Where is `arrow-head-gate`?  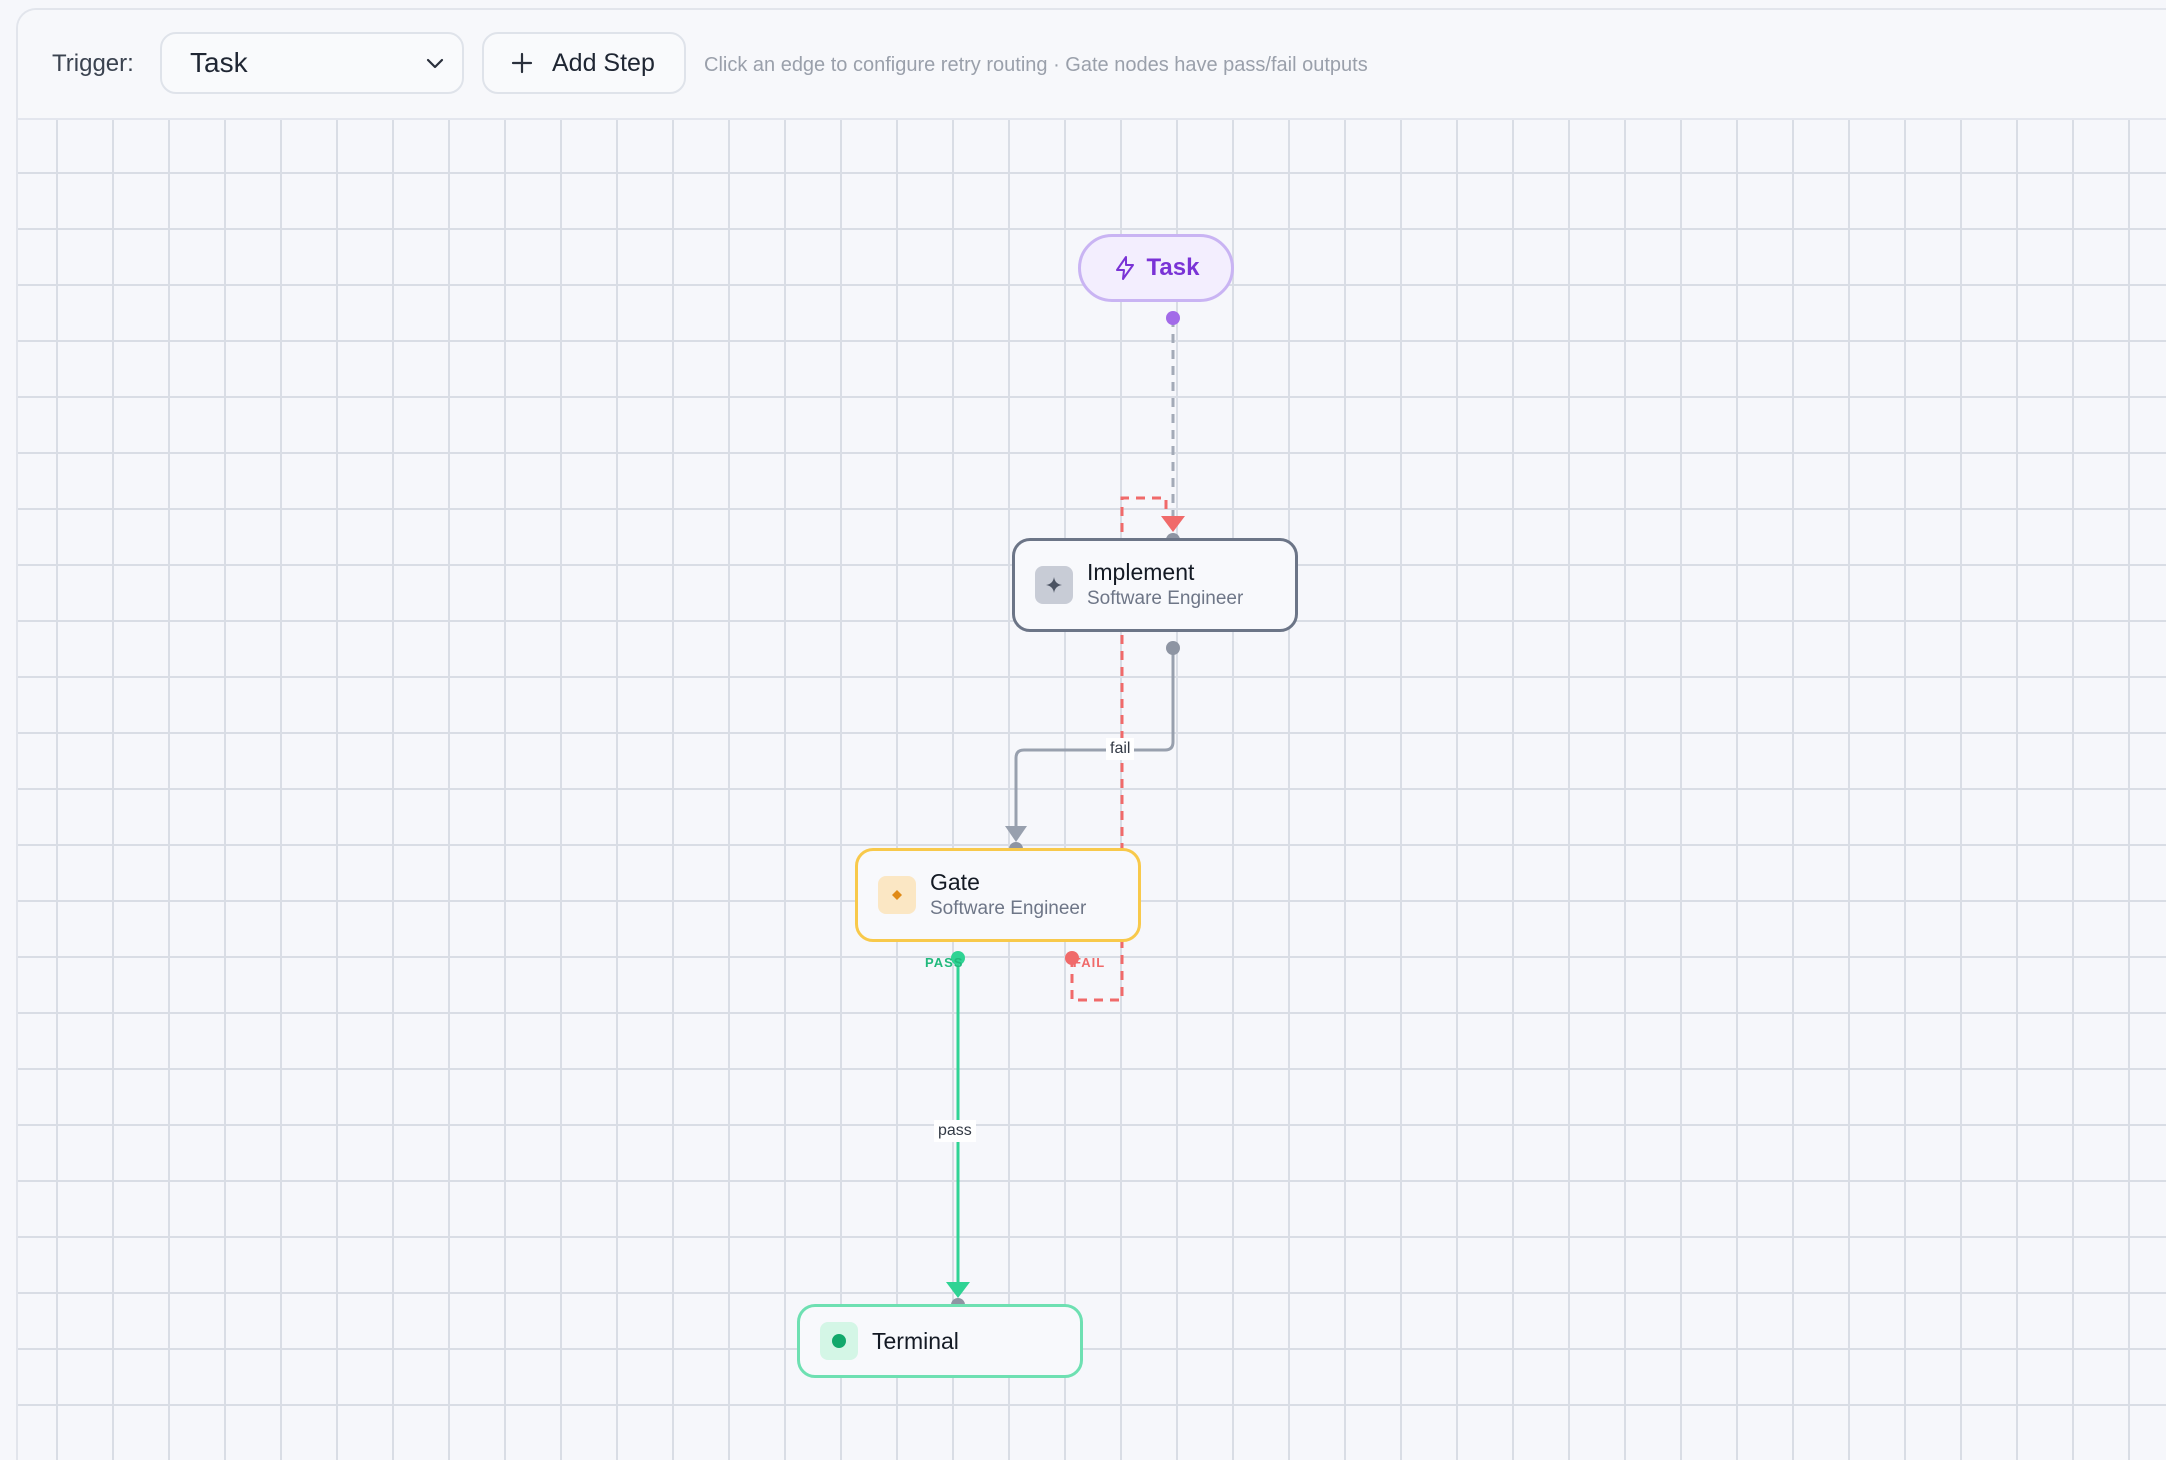
arrow-head-gate is located at coordinates (1016, 834).